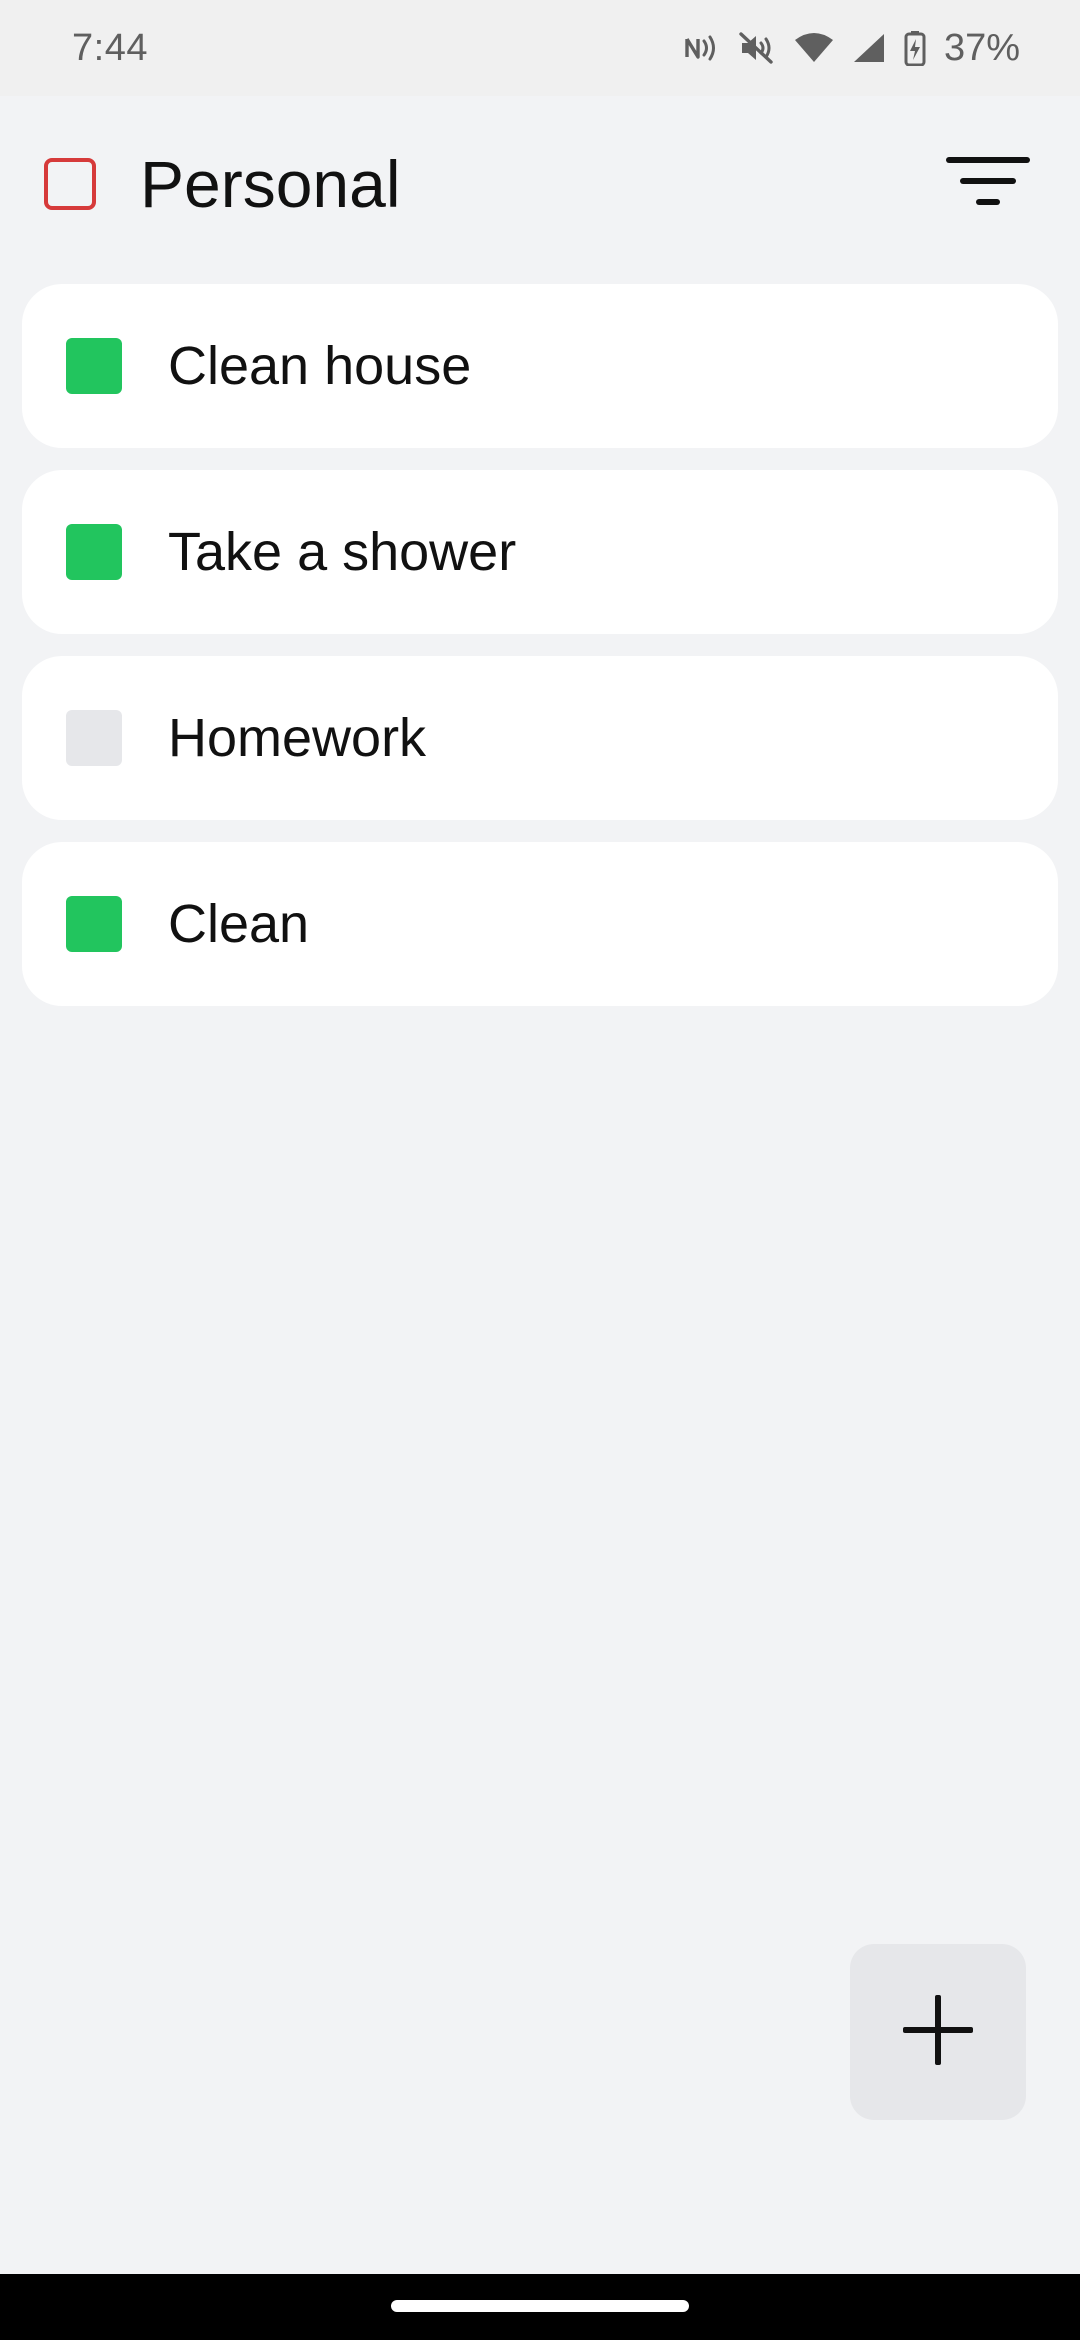 The image size is (1080, 2340). Describe the element at coordinates (320, 366) in the screenshot. I see `task-label: Clean house` at that location.